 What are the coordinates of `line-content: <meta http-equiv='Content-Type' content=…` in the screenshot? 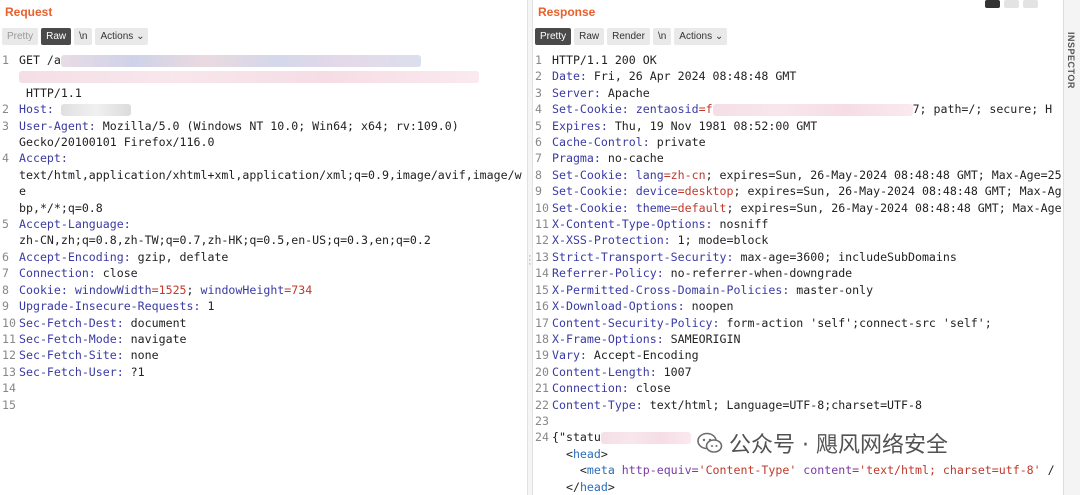 It's located at (807, 470).